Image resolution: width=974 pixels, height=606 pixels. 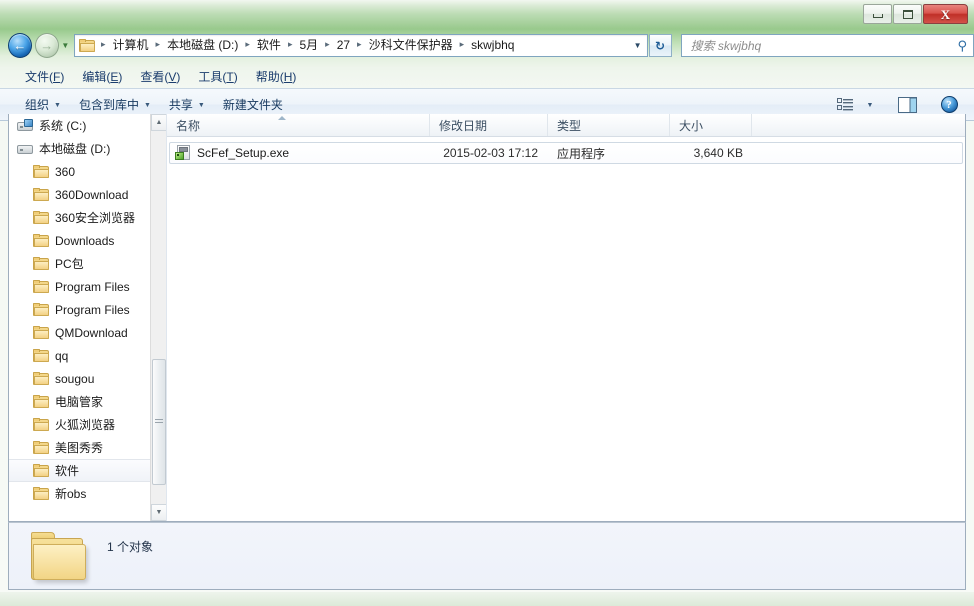 What do you see at coordinates (827, 45) in the screenshot?
I see `search-box: 搜索 skwjbhq ⚲` at bounding box center [827, 45].